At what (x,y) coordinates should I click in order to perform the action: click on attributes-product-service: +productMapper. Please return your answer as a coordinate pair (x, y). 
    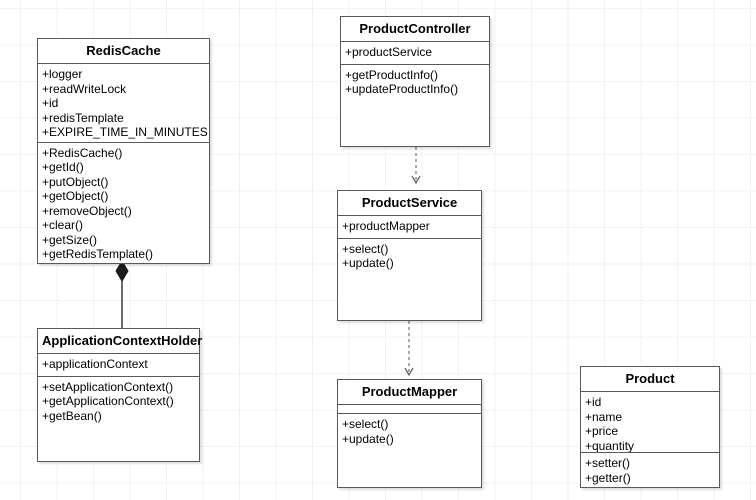
    Looking at the image, I should click on (409, 227).